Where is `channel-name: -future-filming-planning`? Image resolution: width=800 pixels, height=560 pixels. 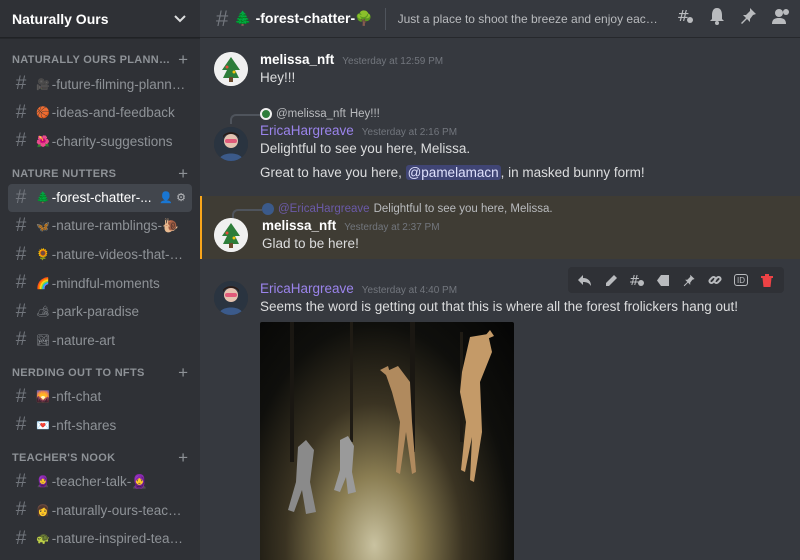 channel-name: -future-filming-planning is located at coordinates (118, 84).